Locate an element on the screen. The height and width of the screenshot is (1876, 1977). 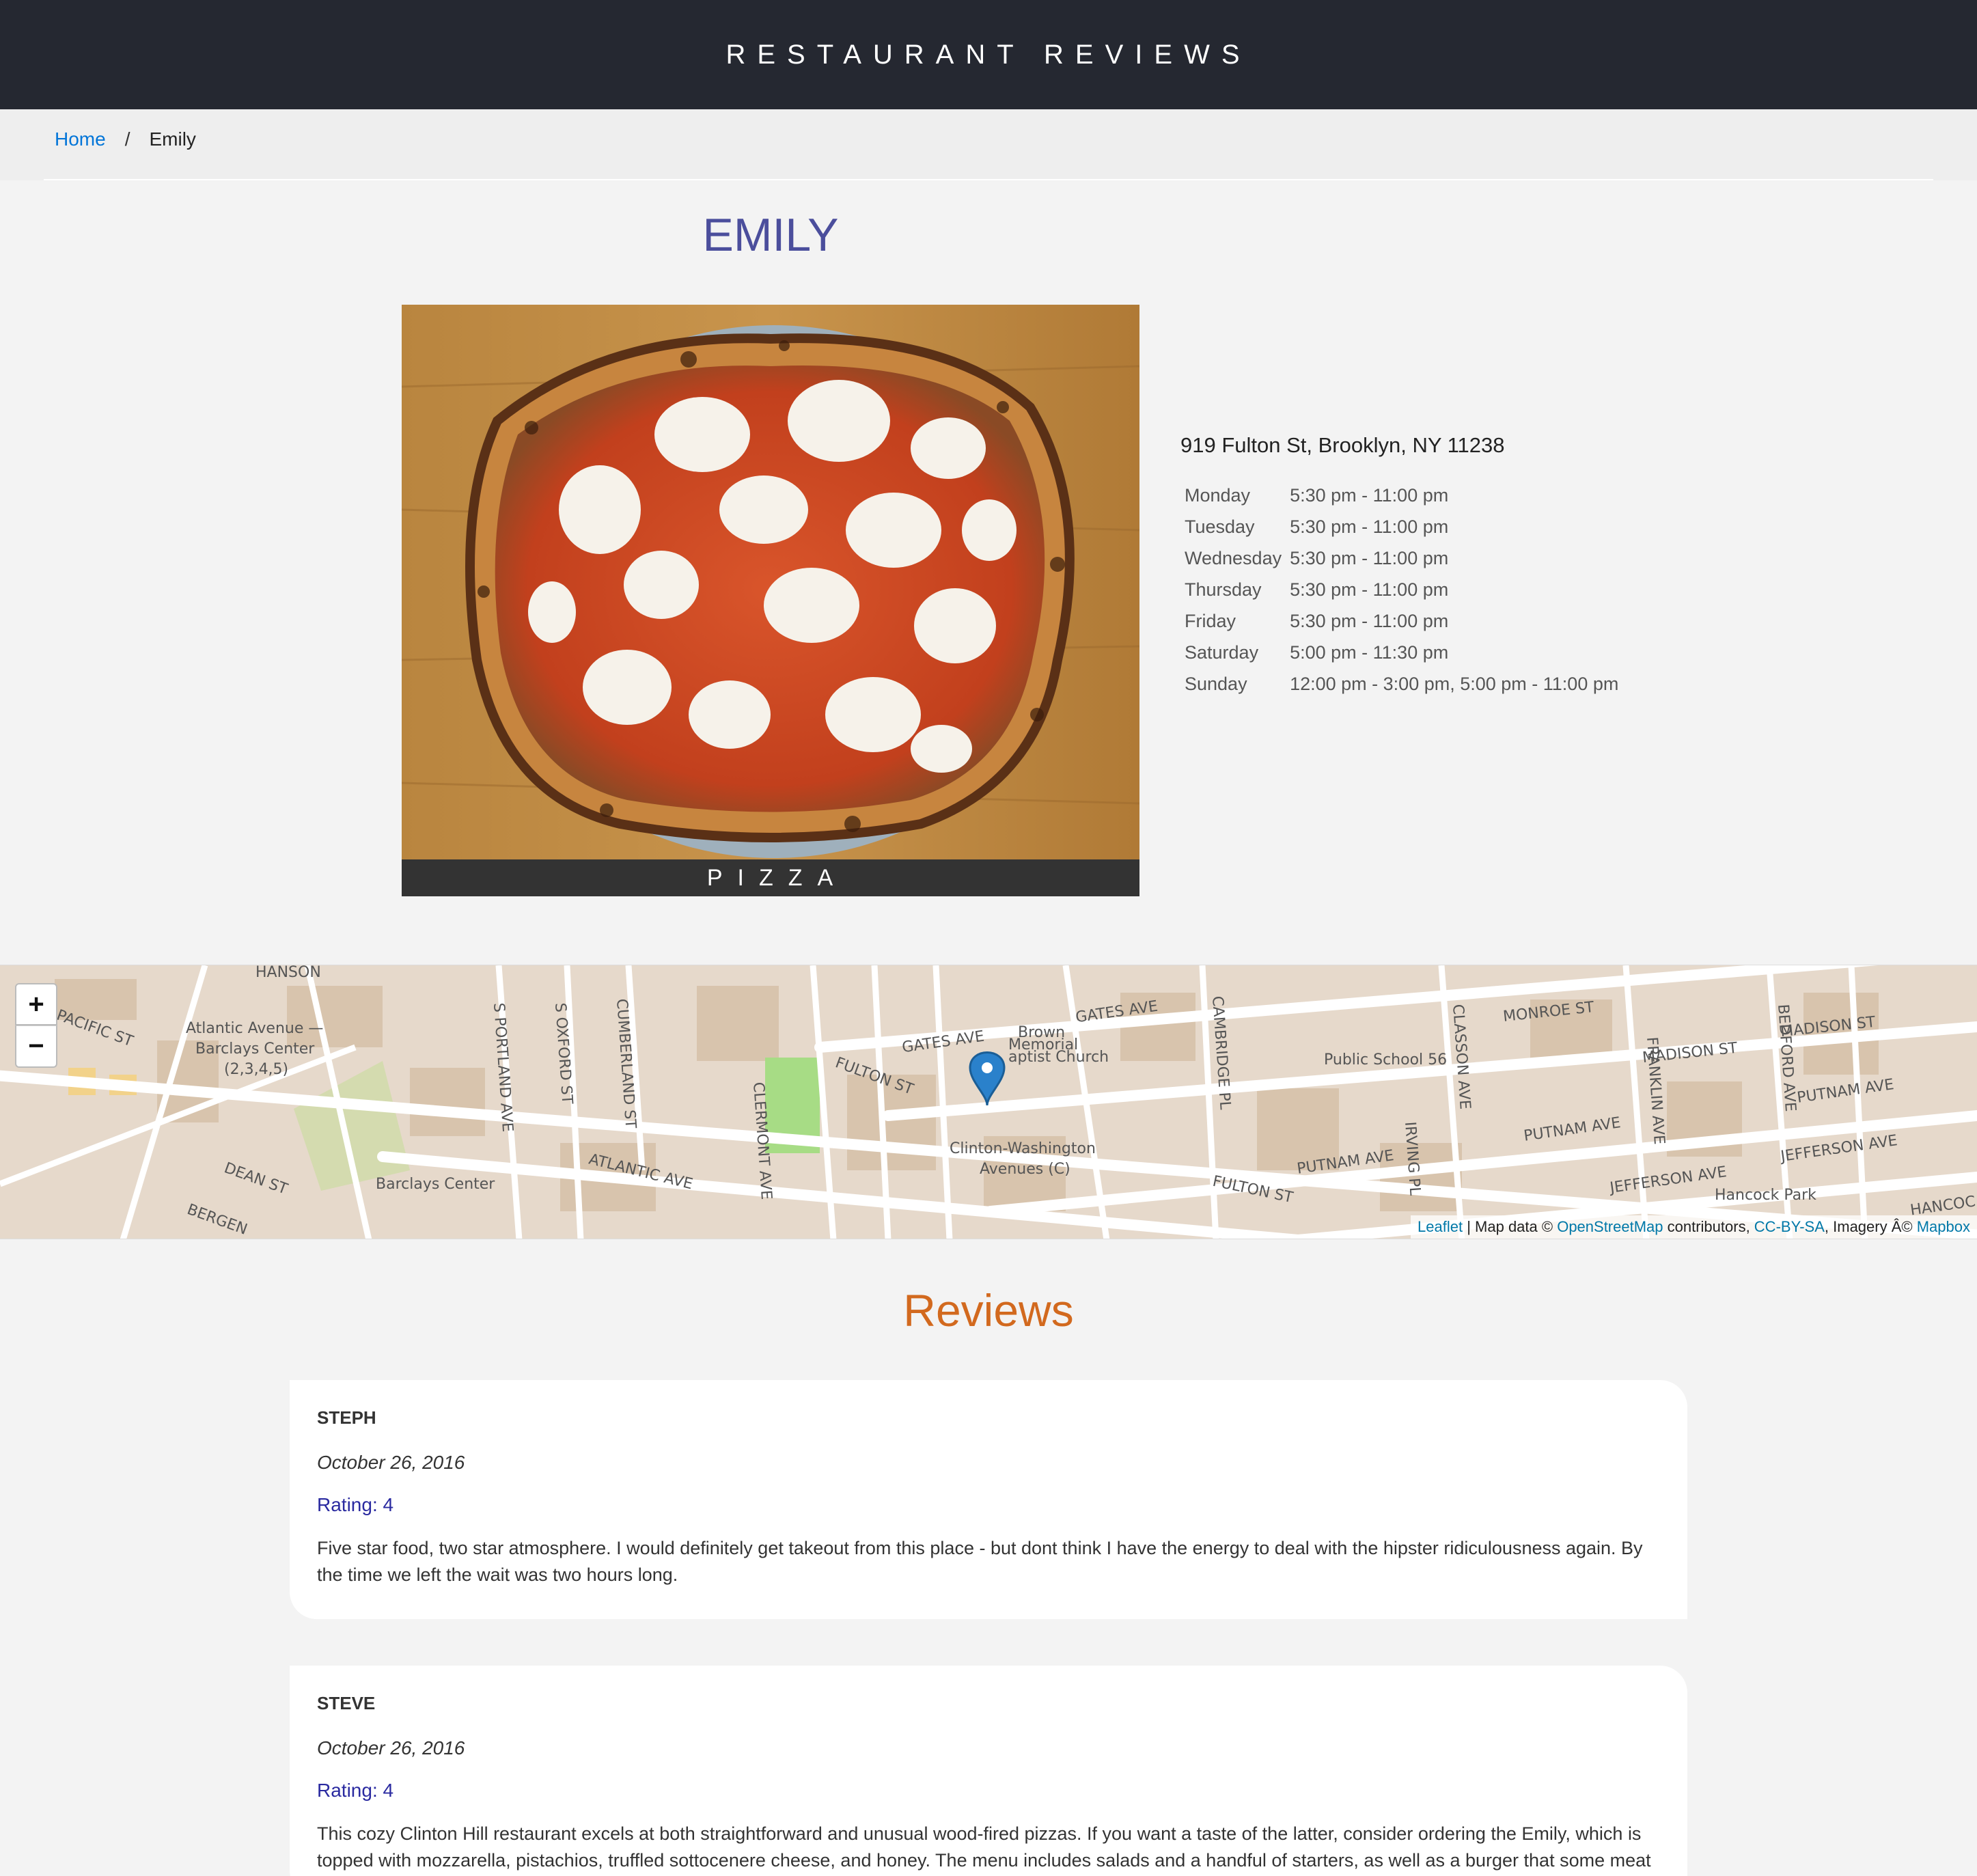
zoom-in-button: + is located at coordinates (36, 1004).